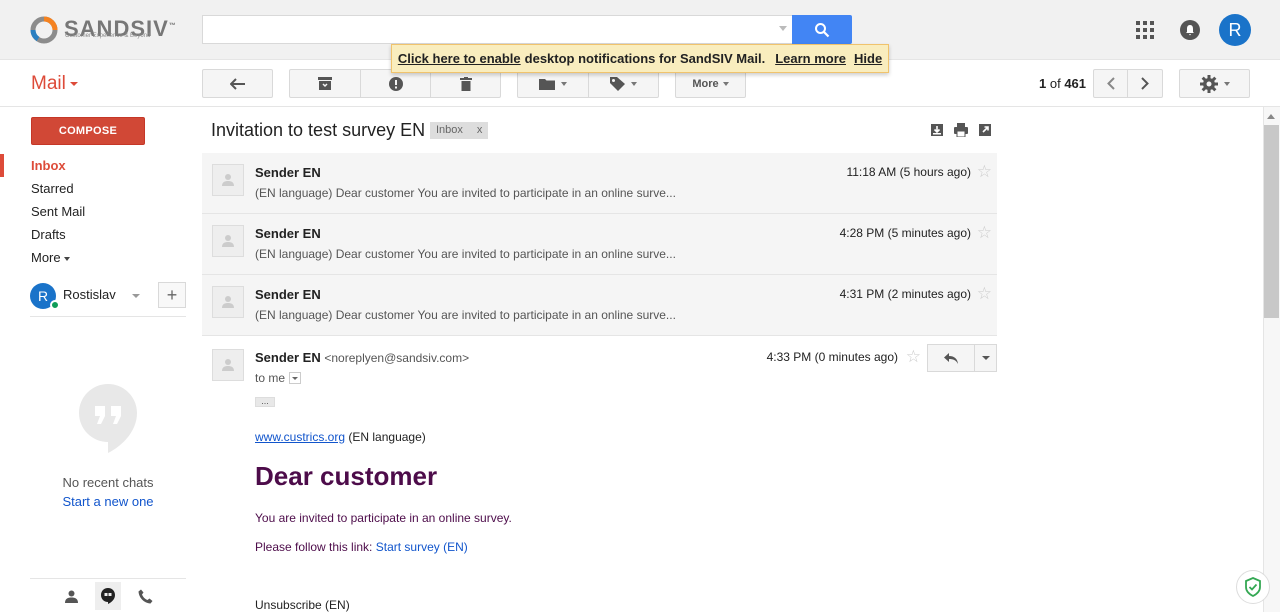  I want to click on new-window-icon, so click(985, 130).